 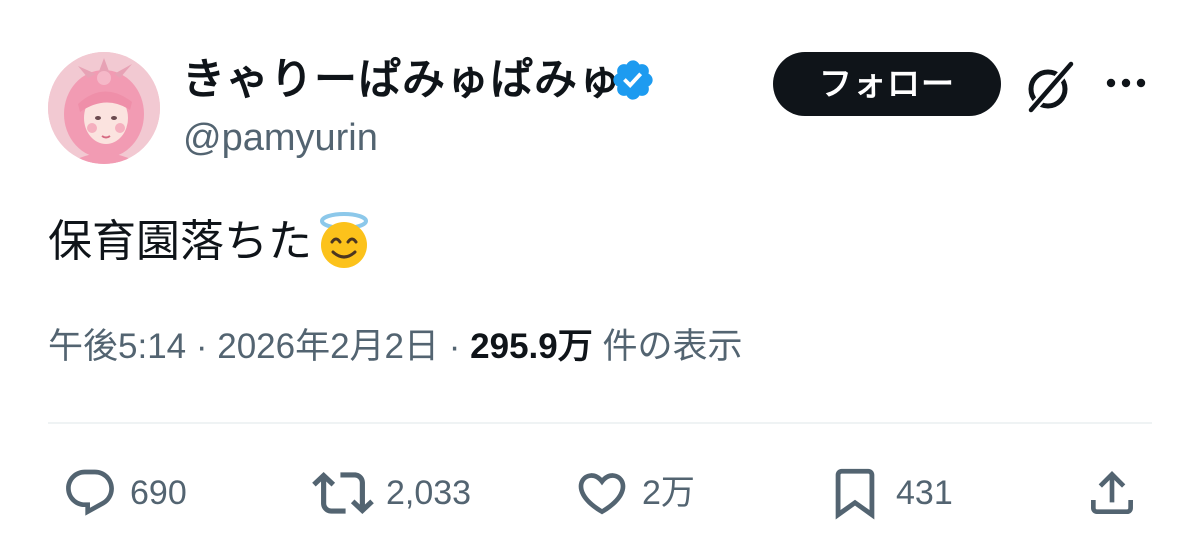 I want to click on share-icon, so click(x=1112, y=492).